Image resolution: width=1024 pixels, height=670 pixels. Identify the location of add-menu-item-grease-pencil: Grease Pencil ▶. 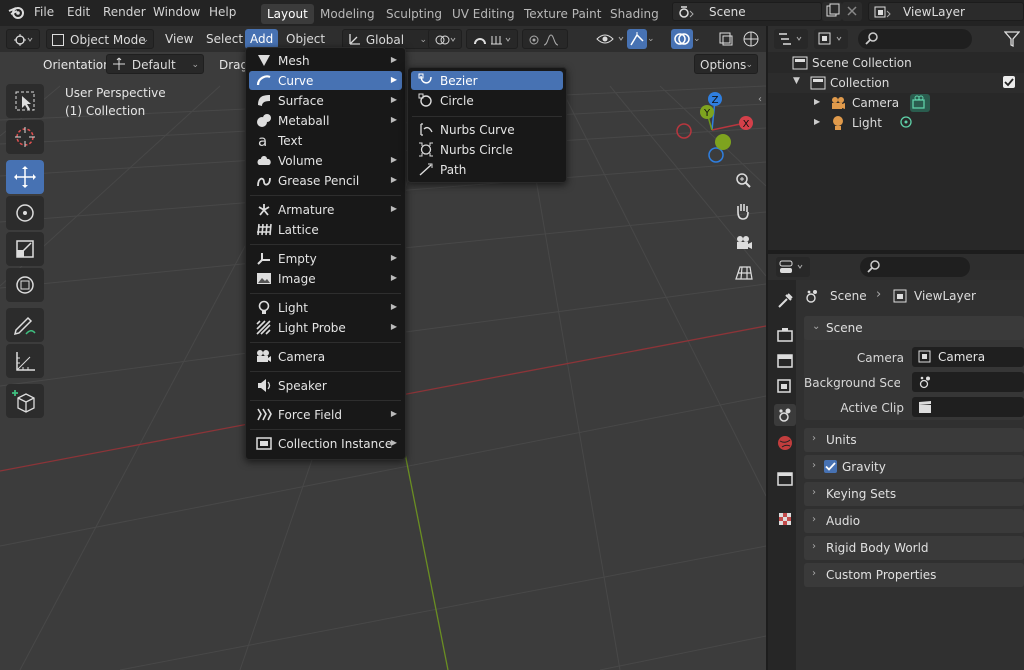
(325, 180).